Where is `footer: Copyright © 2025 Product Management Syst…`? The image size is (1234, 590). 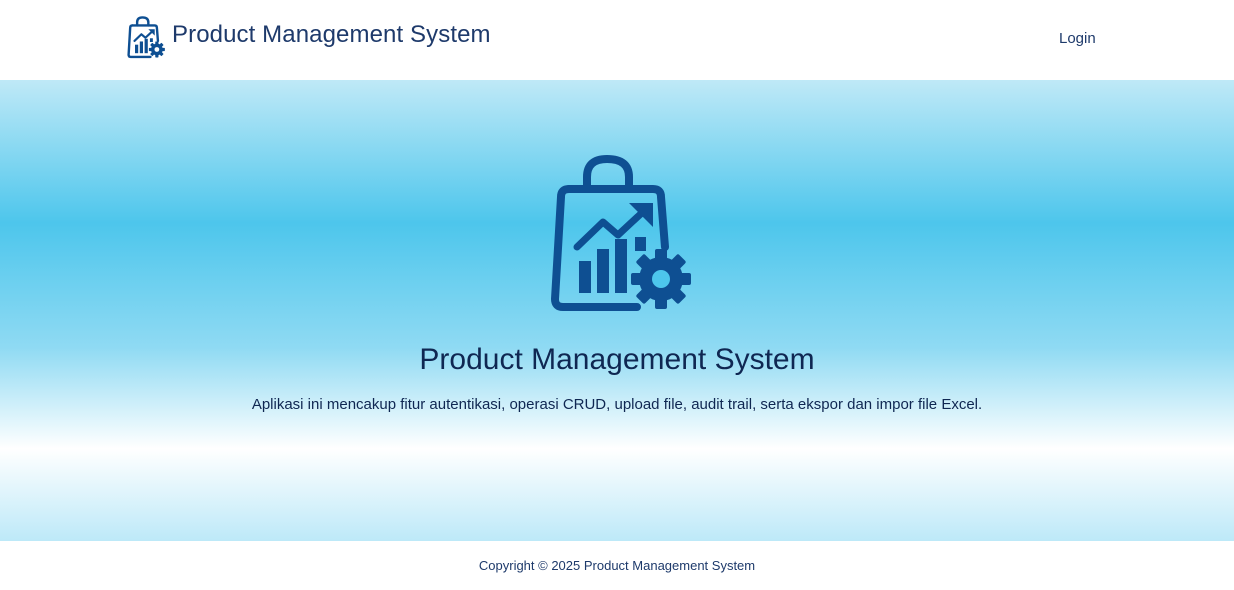
footer: Copyright © 2025 Product Management Syst… is located at coordinates (617, 565).